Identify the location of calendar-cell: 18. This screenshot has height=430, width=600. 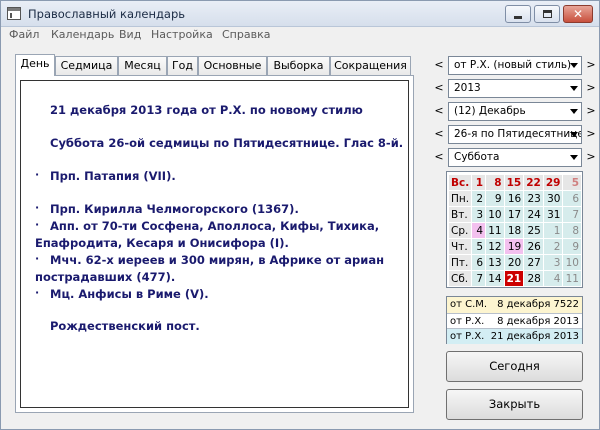
(514, 230).